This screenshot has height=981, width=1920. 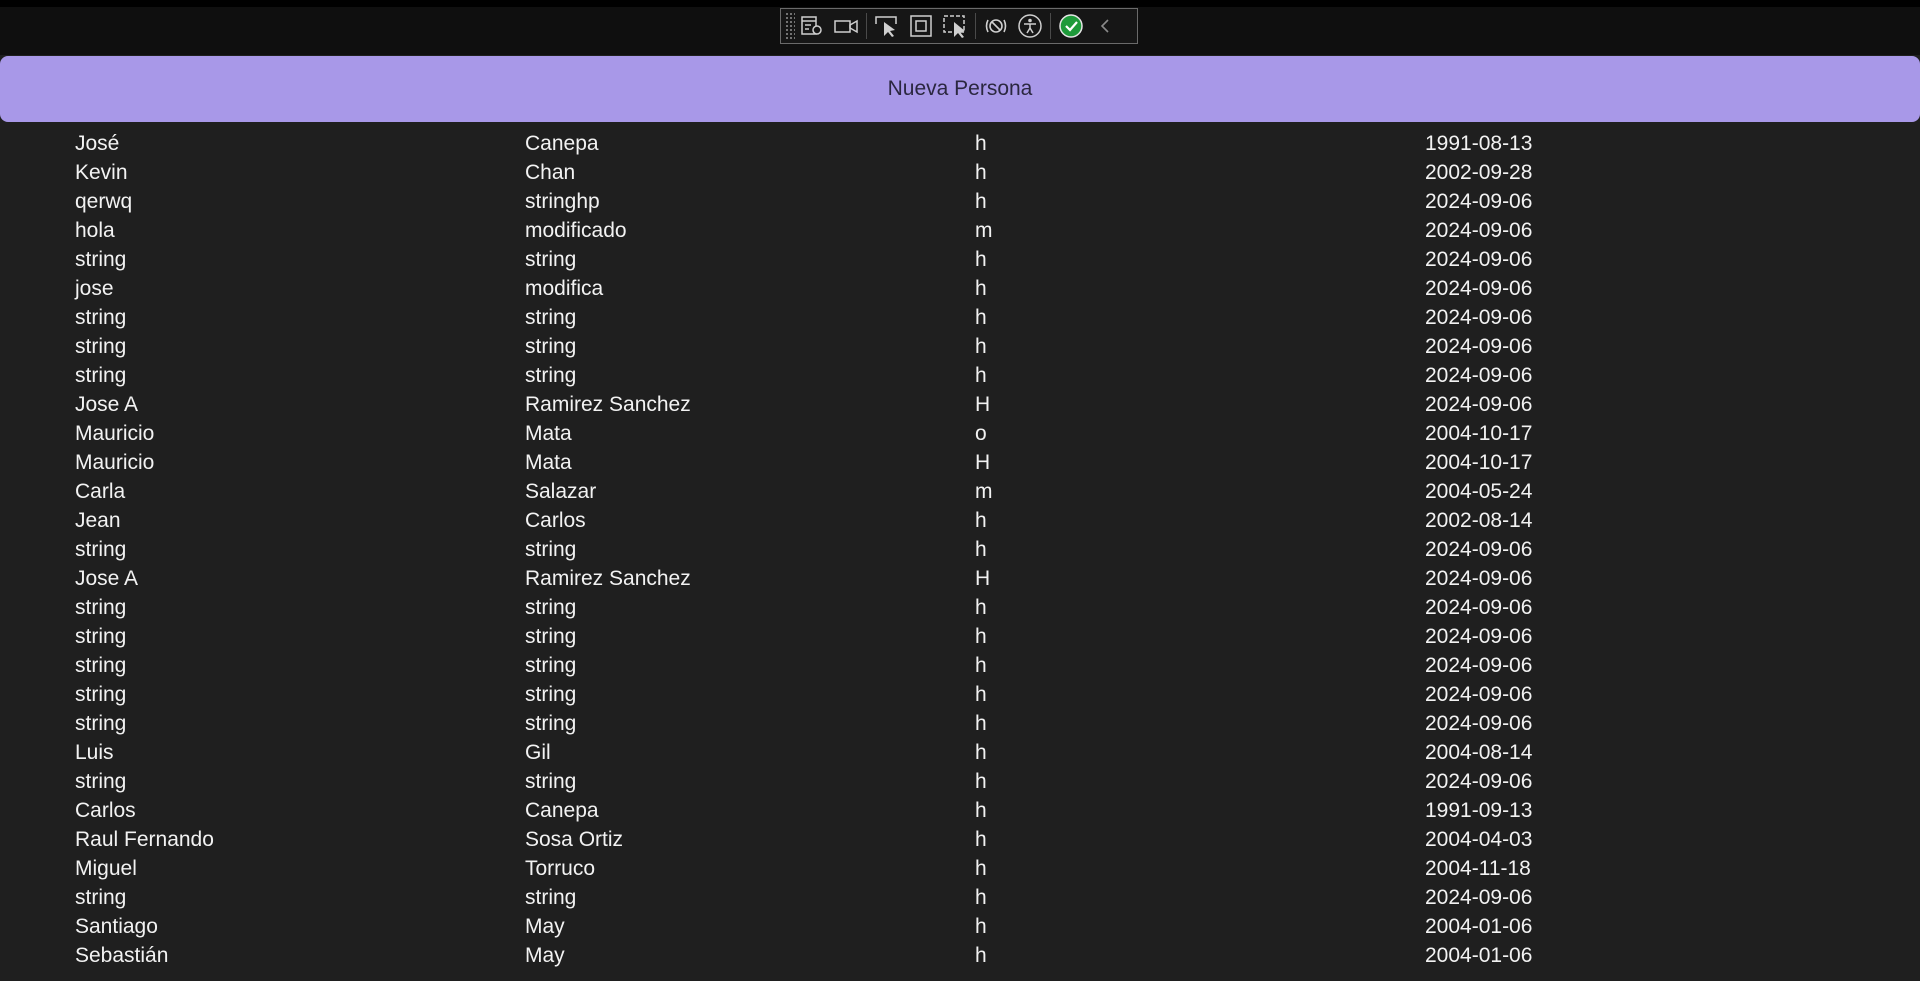 What do you see at coordinates (1479, 839) in the screenshot?
I see `birth-date-cell: 2004-04-03` at bounding box center [1479, 839].